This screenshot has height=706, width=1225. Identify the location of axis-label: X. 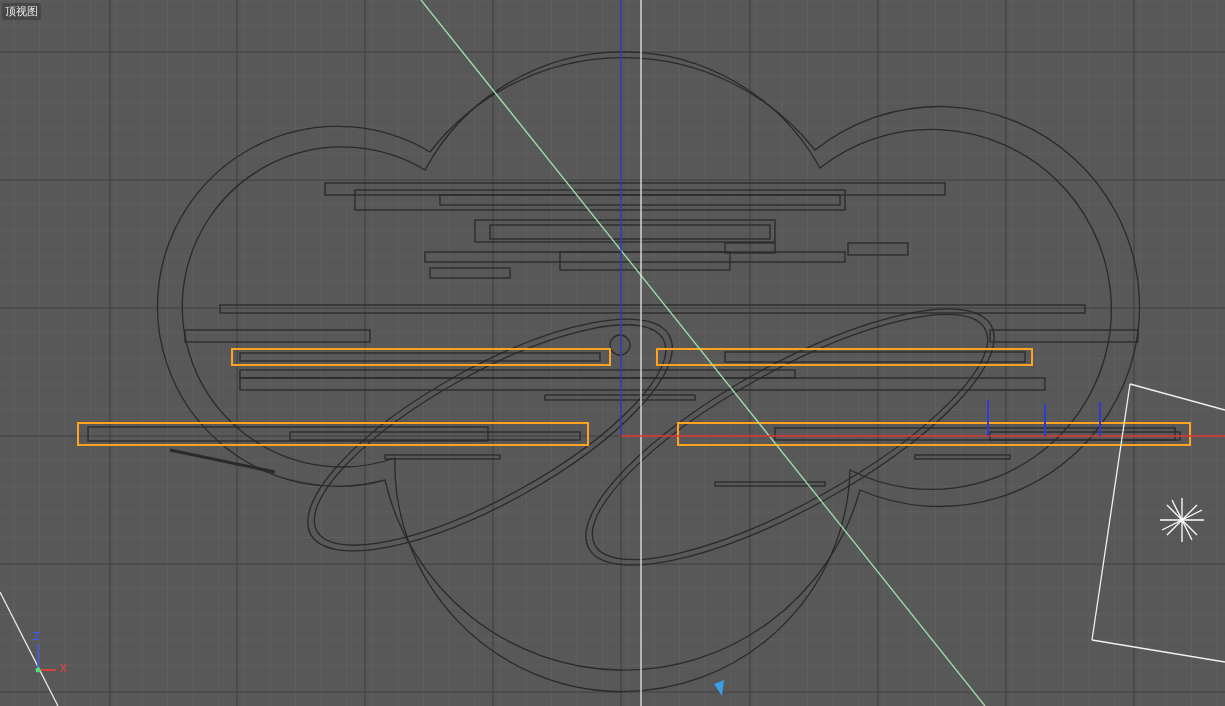
(63, 669).